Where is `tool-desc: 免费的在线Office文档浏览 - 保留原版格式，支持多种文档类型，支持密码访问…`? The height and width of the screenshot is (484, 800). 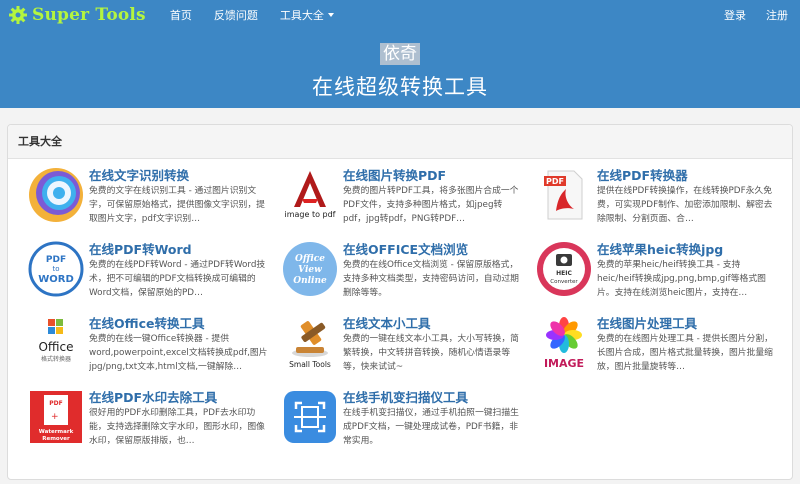 tool-desc: 免费的在线Office文档浏览 - 保留原版格式，支持多种文档类型，支持密码访问… is located at coordinates (431, 279).